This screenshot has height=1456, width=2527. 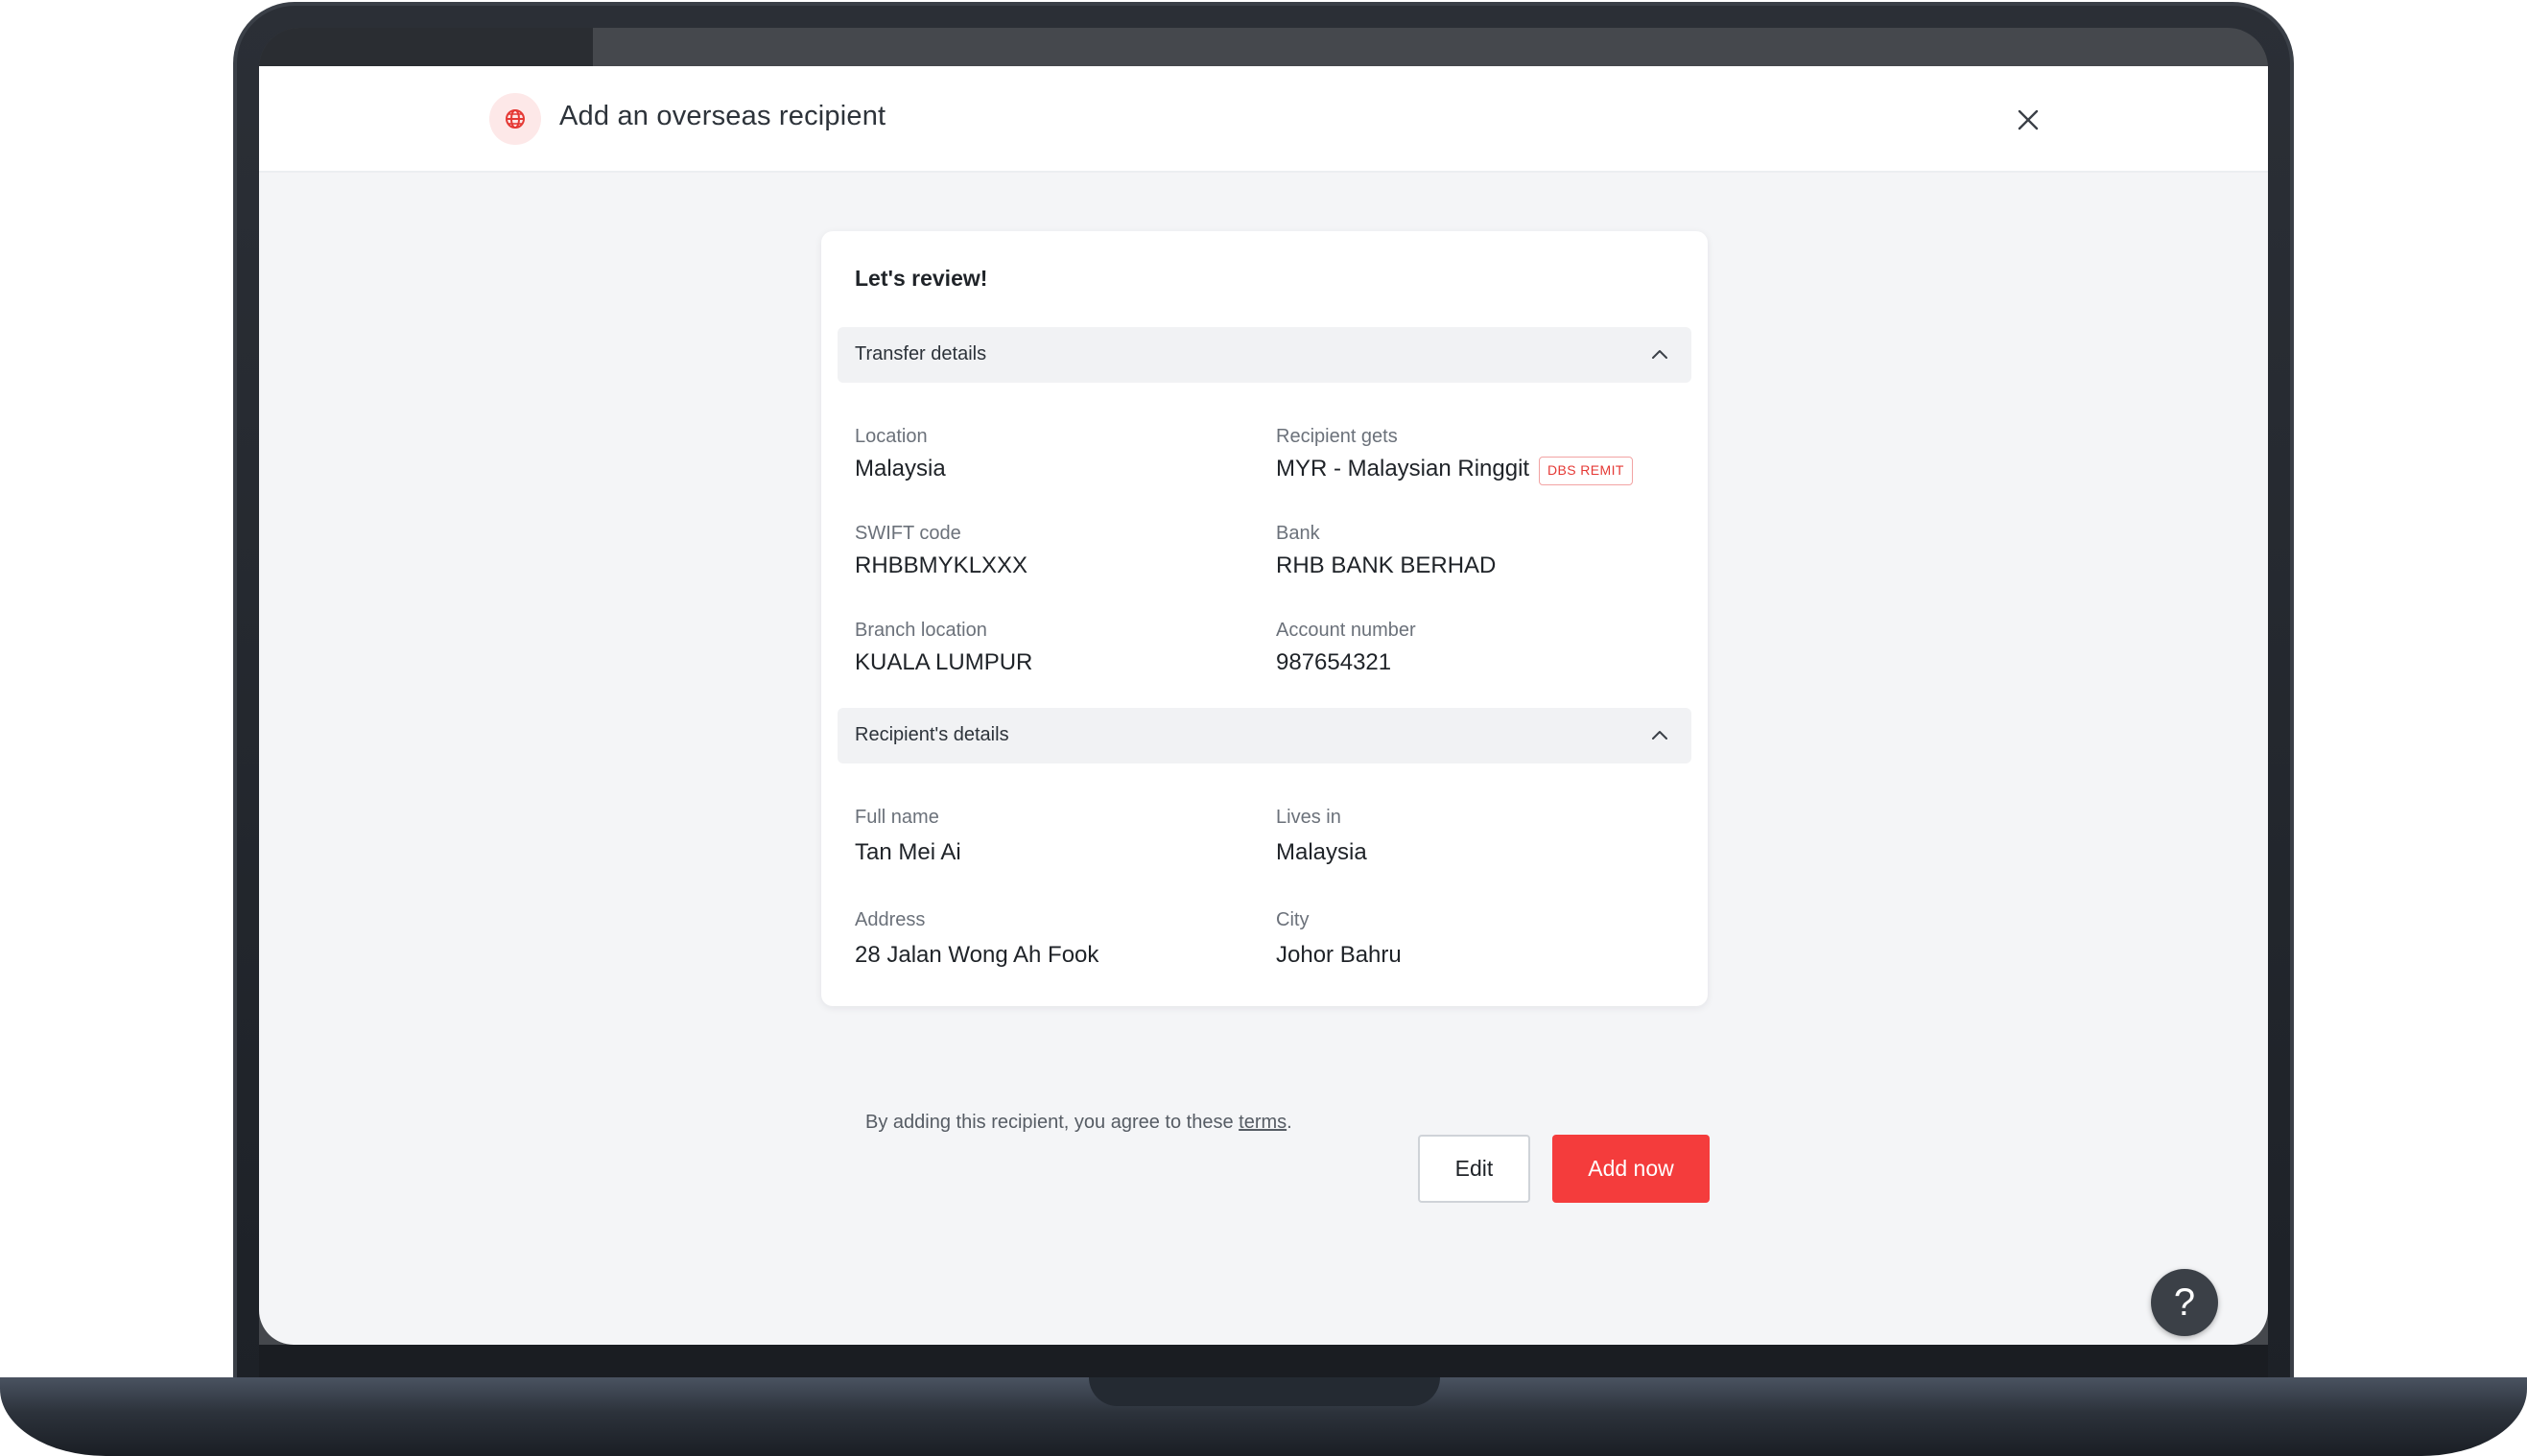 I want to click on swift-code-value: RHBBMYKLXXX, so click(x=941, y=565).